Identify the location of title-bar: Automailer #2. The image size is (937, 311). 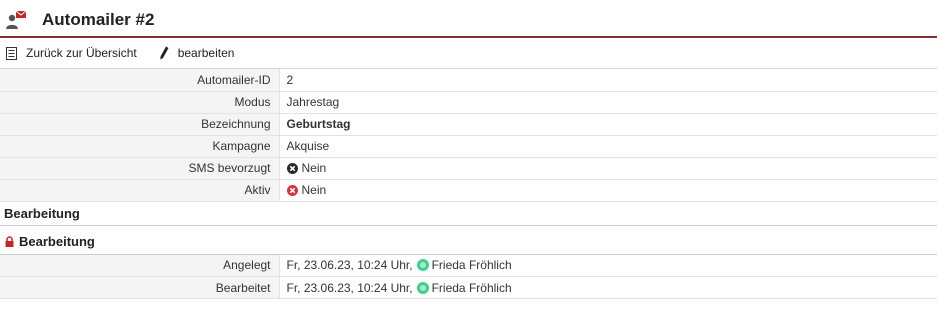
(468, 19).